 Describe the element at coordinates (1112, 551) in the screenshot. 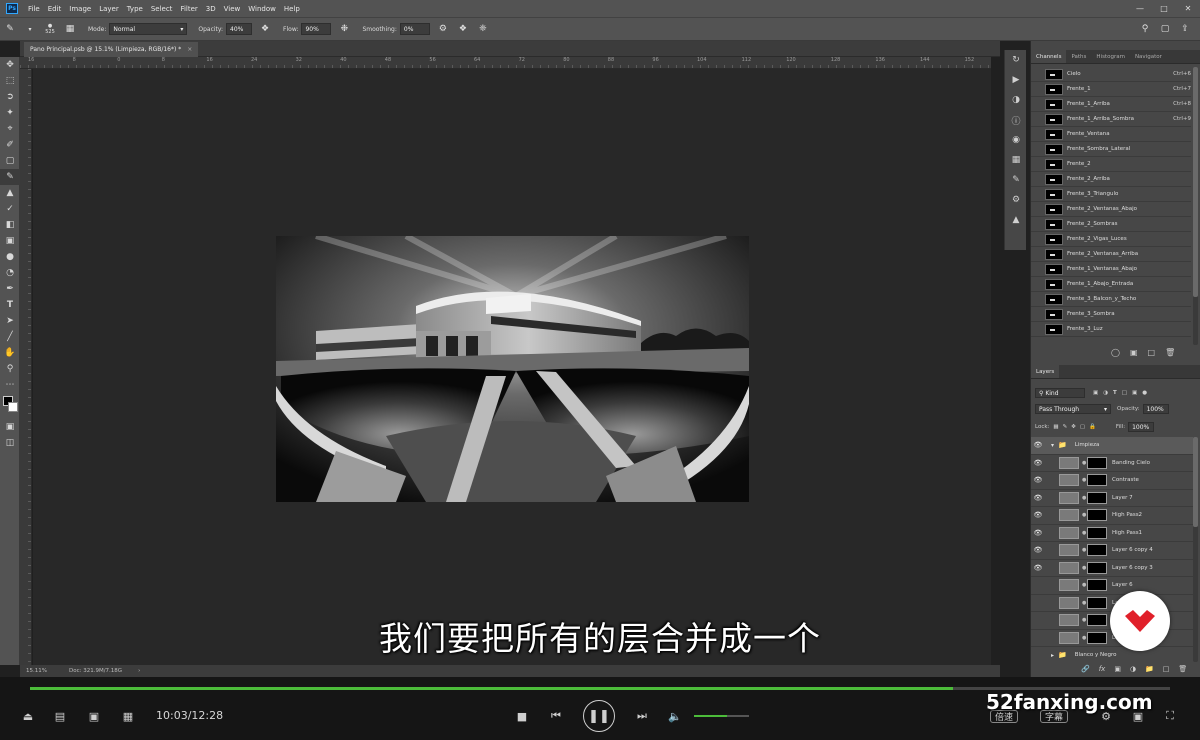

I see `layer-row: 👁 ● Layer 6 copy 4` at that location.